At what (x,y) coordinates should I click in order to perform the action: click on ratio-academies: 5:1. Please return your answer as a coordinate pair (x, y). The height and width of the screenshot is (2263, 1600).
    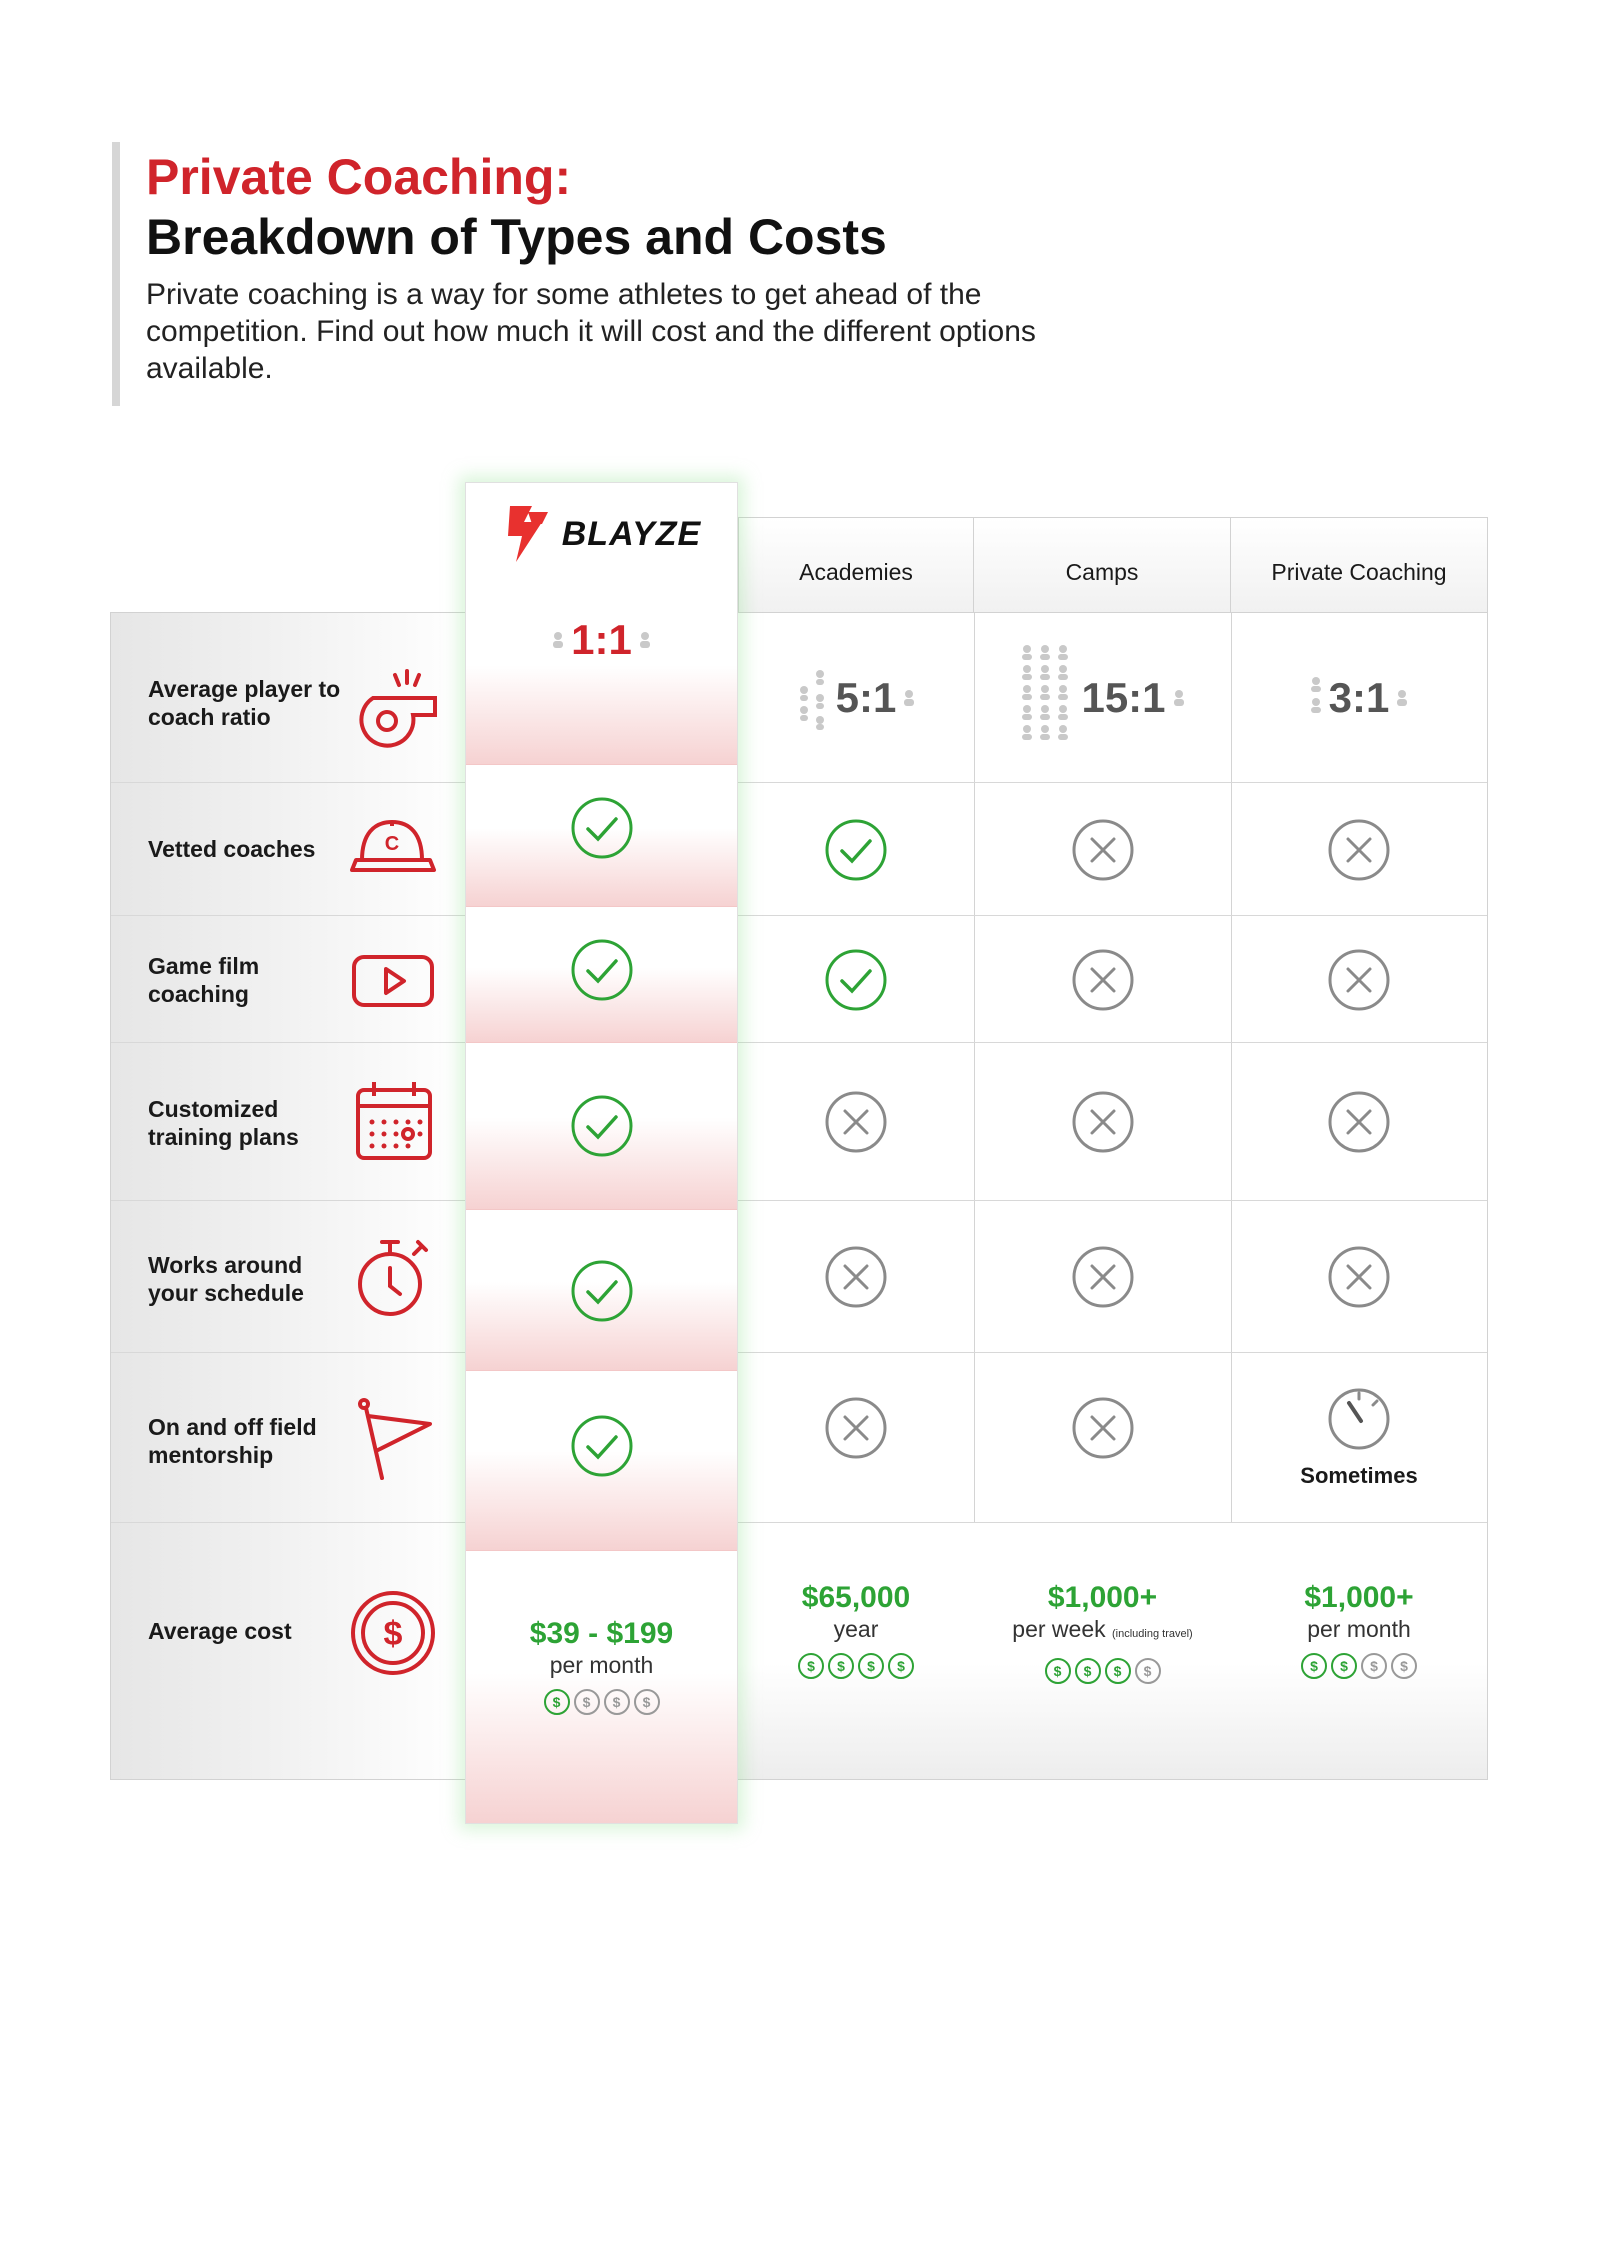
    Looking at the image, I should click on (856, 698).